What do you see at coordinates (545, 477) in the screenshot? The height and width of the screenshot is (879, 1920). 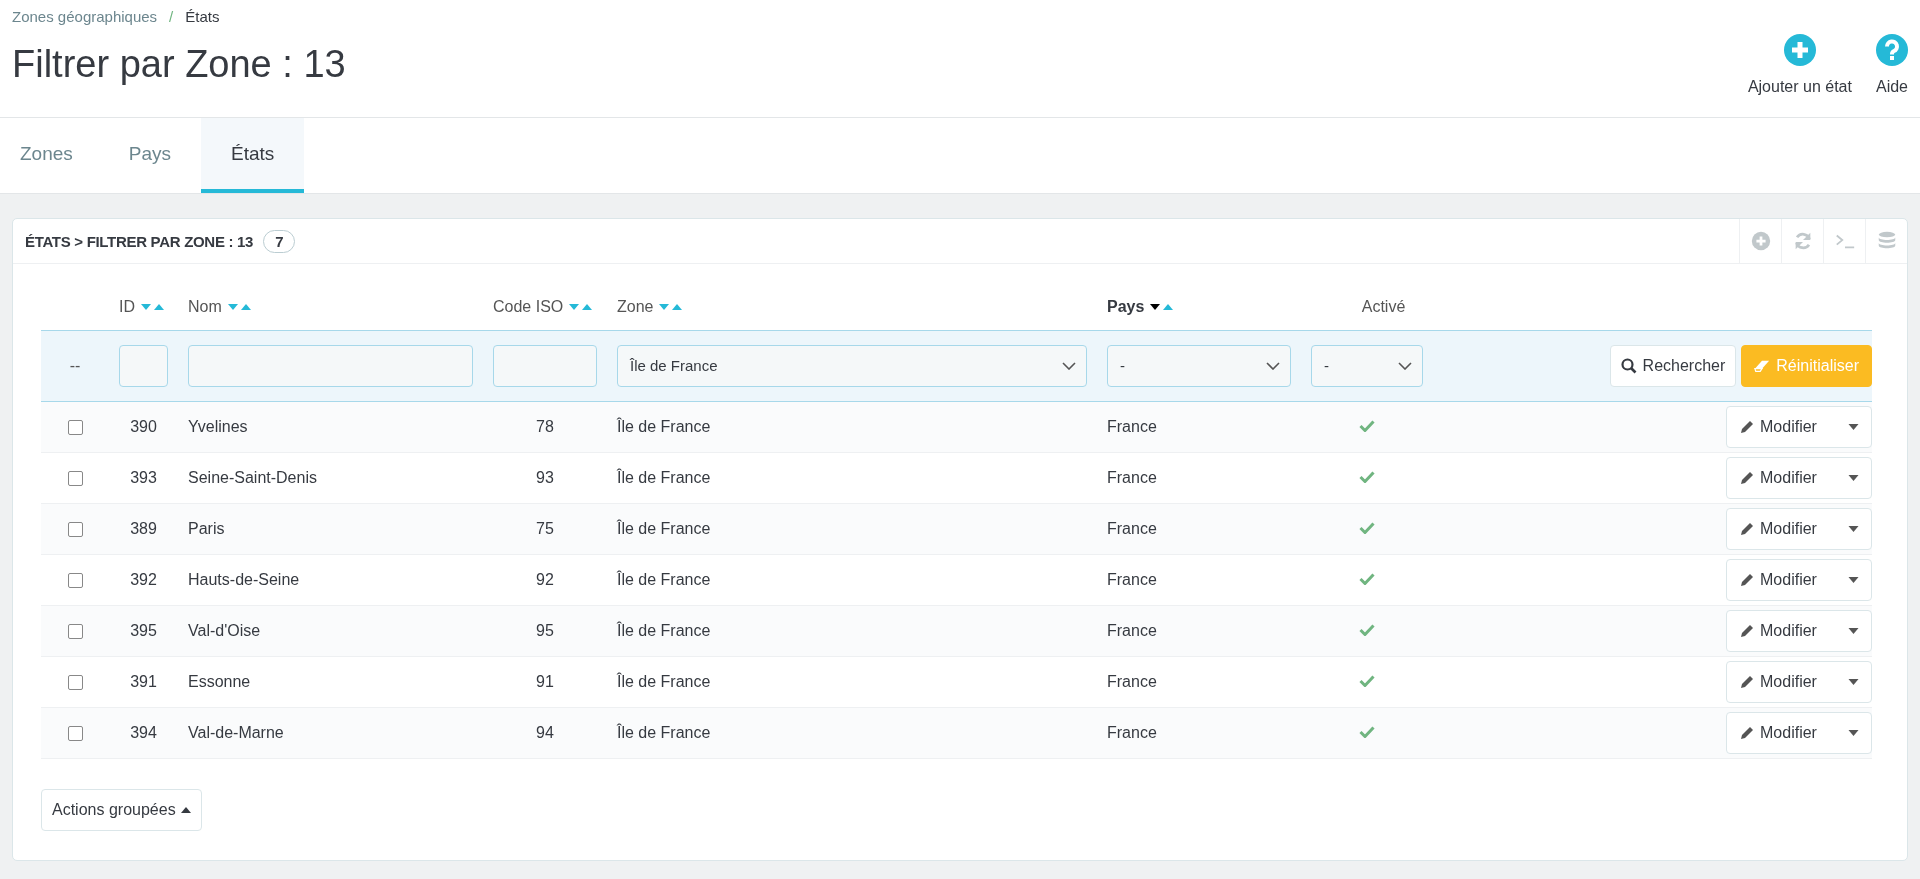 I see `table-cell: 93` at bounding box center [545, 477].